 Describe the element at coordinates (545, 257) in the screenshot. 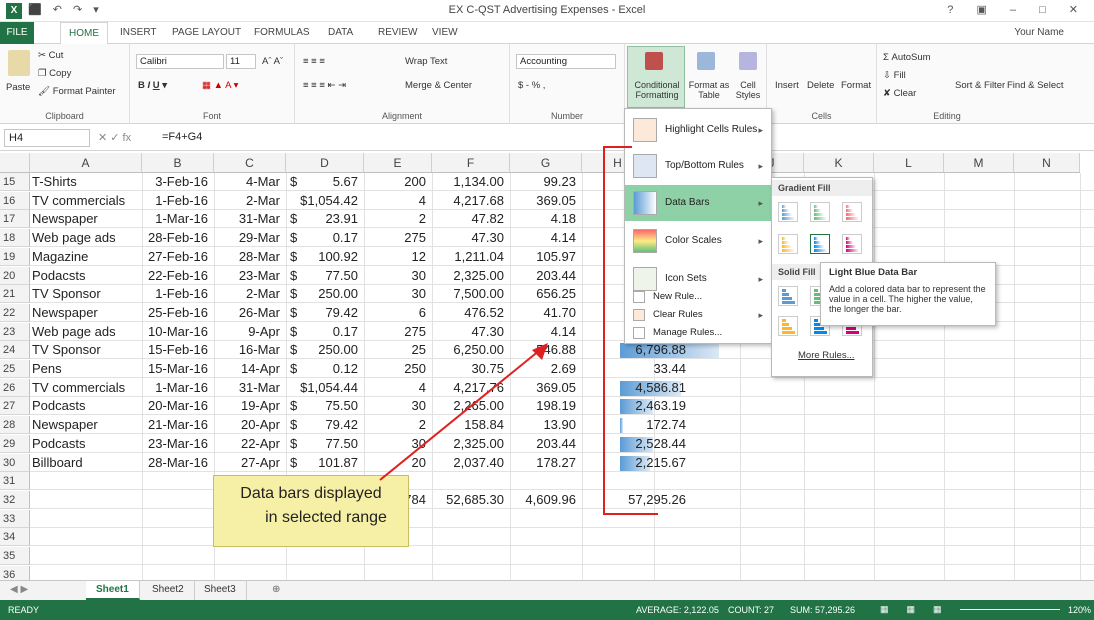

I see `cell-g: 105.97` at that location.